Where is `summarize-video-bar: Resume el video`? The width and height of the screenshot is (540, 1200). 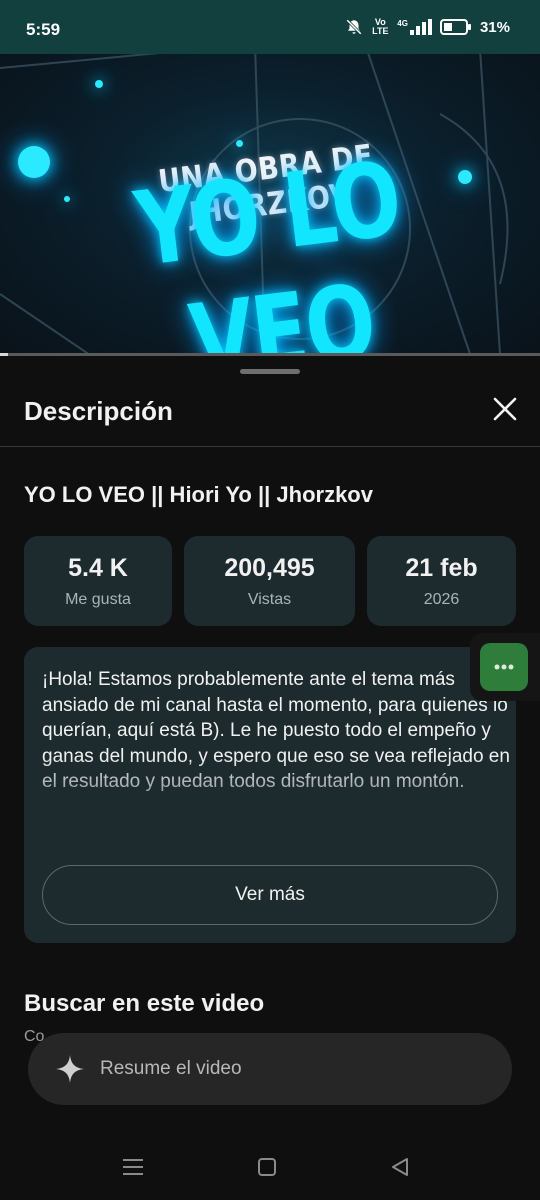
summarize-video-bar: Resume el video is located at coordinates (270, 1069).